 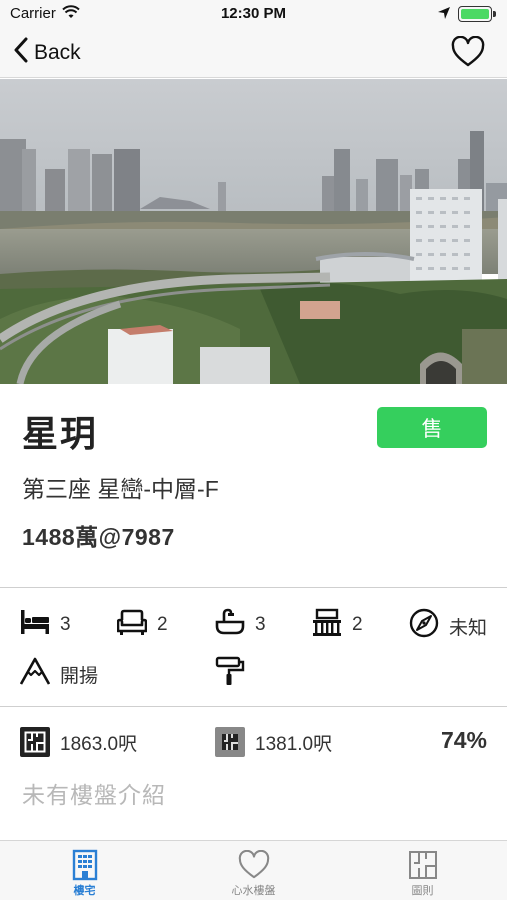 I want to click on floorplan-gross-icon, so click(x=35, y=742).